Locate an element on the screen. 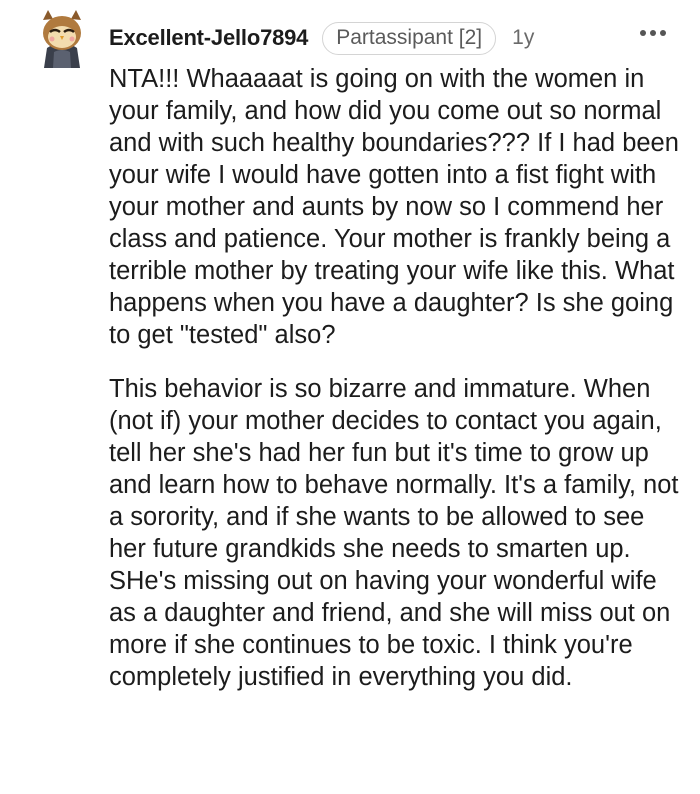 Image resolution: width=700 pixels, height=794 pixels. owl-avatar-icon is located at coordinates (62, 39).